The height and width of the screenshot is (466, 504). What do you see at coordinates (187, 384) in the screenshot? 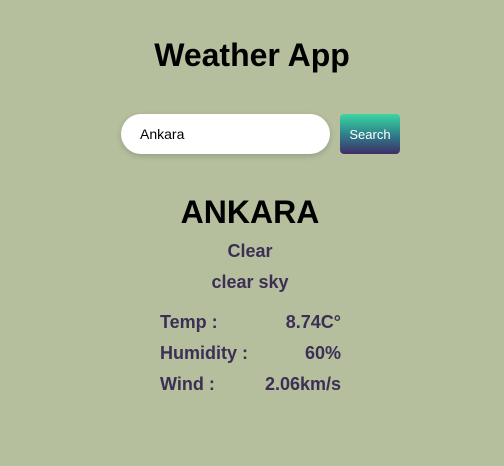
I see `wind-label: Wind :` at bounding box center [187, 384].